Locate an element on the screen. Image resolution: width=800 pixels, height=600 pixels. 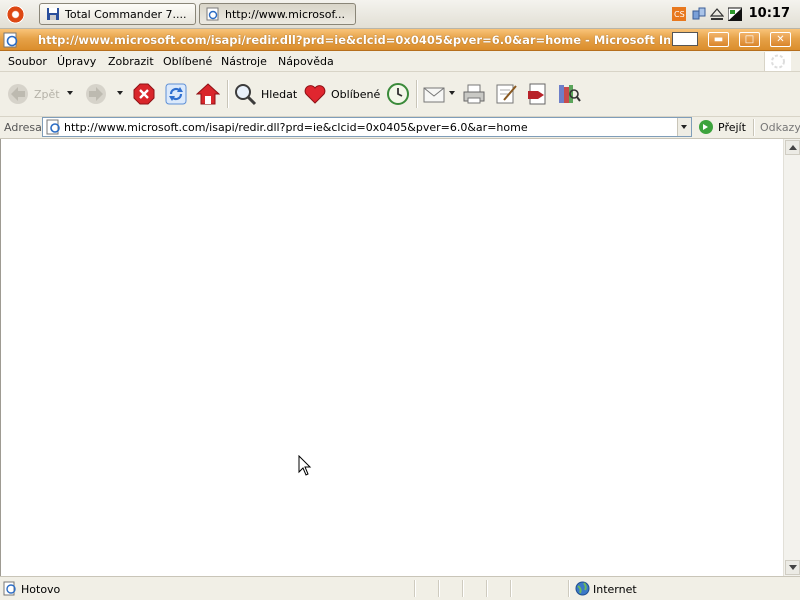
edit-button is located at coordinates (506, 94).